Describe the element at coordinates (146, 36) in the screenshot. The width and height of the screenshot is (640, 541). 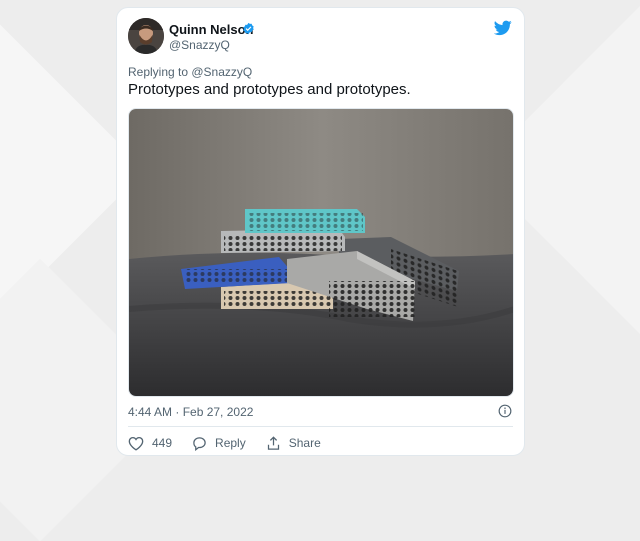
I see `avatar` at that location.